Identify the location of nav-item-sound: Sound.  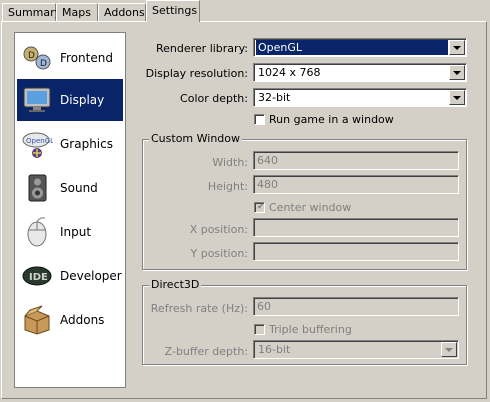
(70, 188).